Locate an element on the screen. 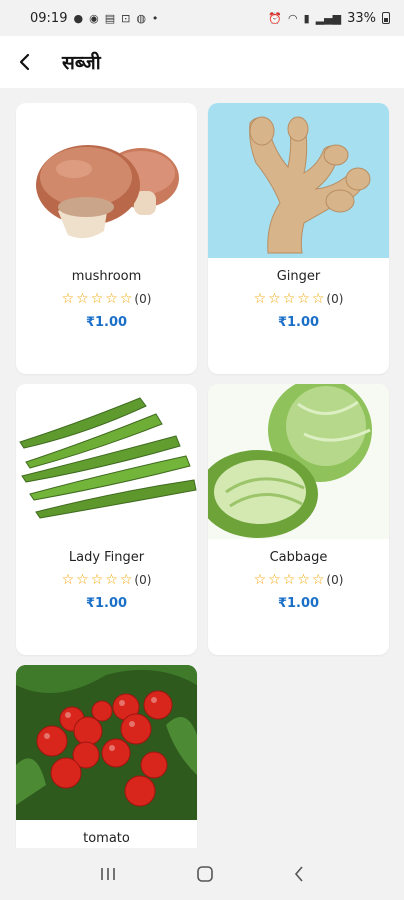  lock-icon: ⊡ is located at coordinates (126, 18).